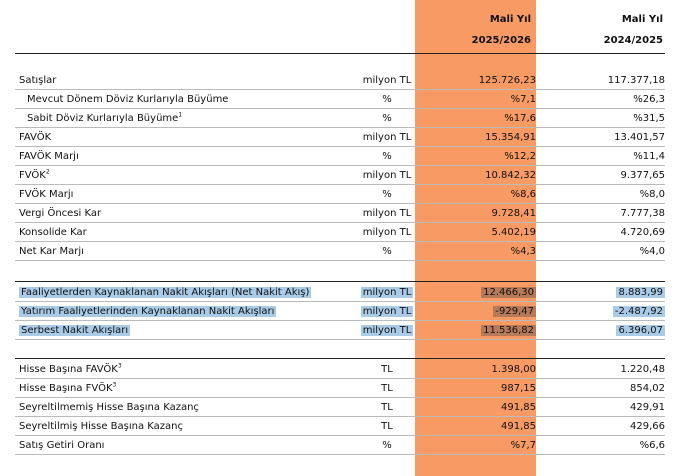 The image size is (680, 476). What do you see at coordinates (68, 387) in the screenshot?
I see `row-label: Hisse Başına FVÖK3` at bounding box center [68, 387].